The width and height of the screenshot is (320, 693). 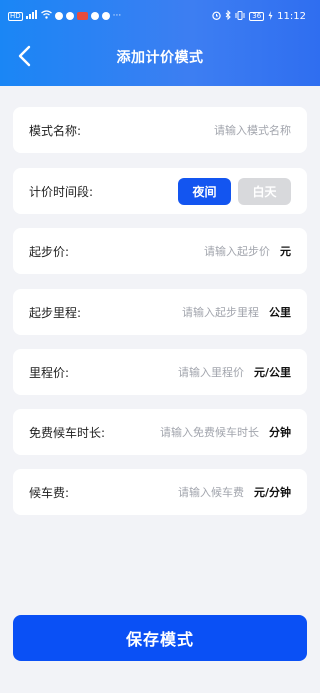 What do you see at coordinates (156, 492) in the screenshot?
I see `wait-fee-input` at bounding box center [156, 492].